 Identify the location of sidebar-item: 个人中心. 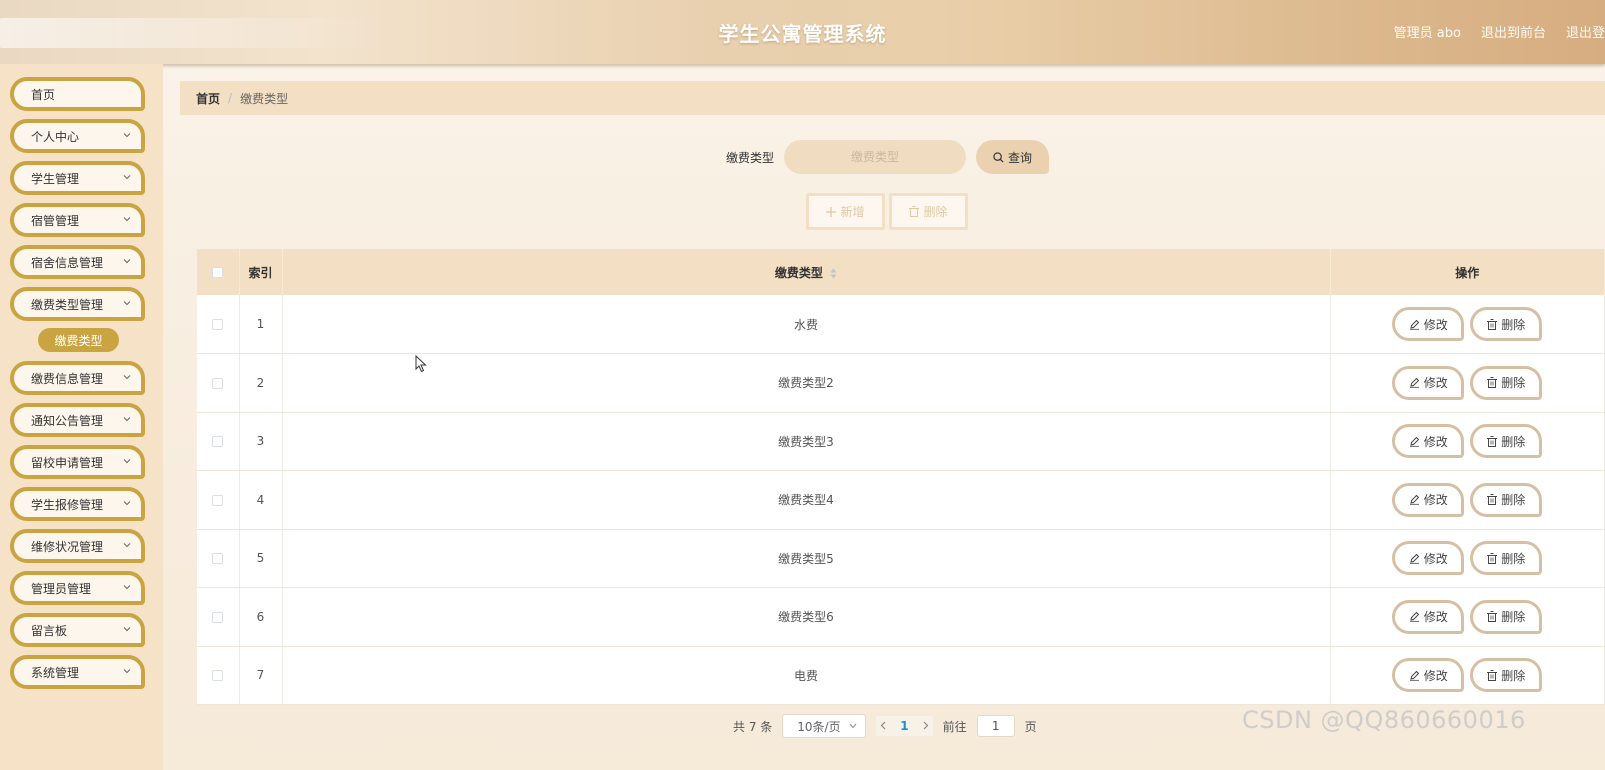
(77, 136).